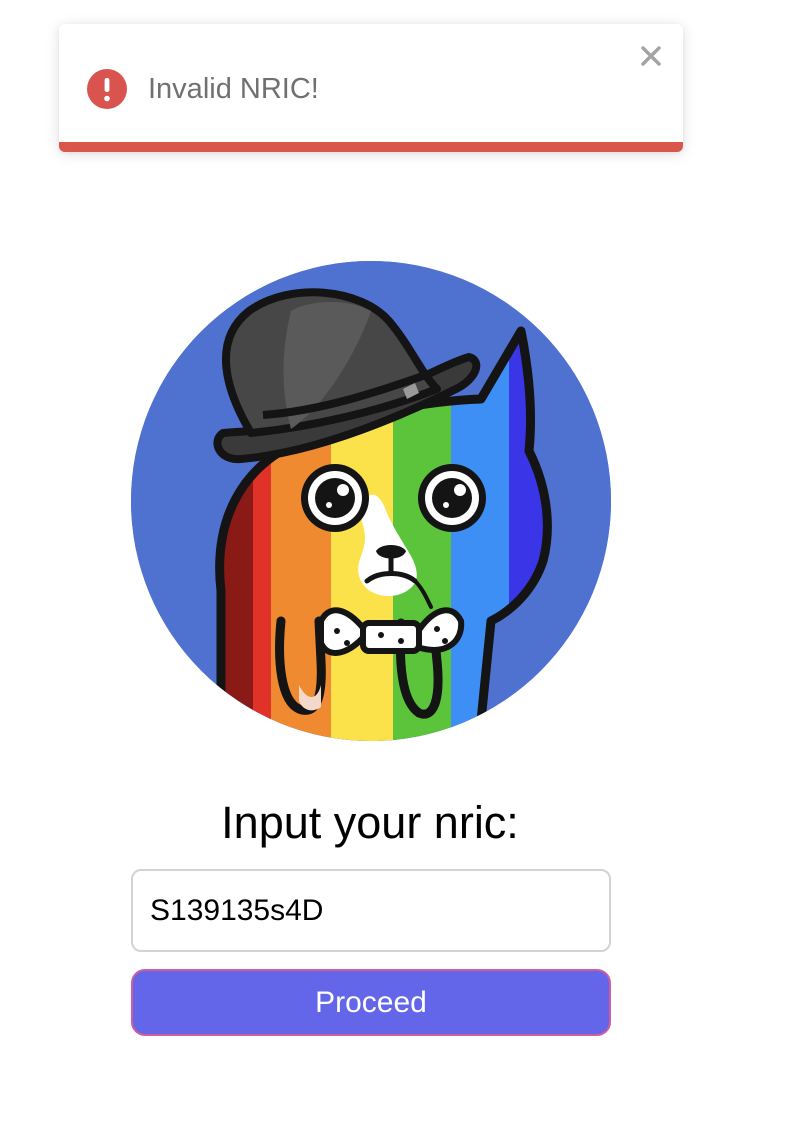  Describe the element at coordinates (371, 1002) in the screenshot. I see `proceed-button: Proceed` at that location.